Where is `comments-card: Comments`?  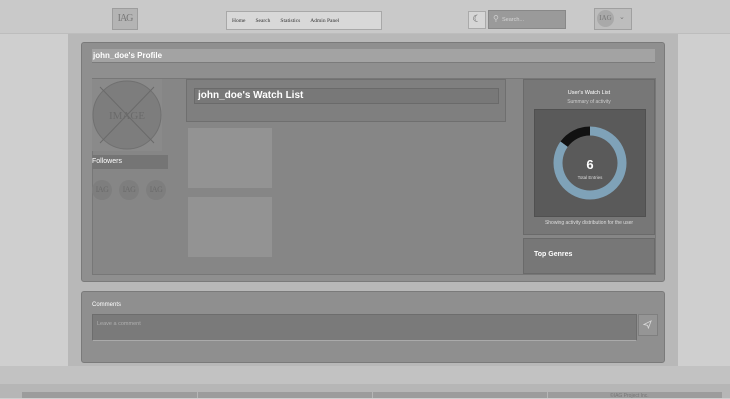 comments-card: Comments is located at coordinates (373, 327).